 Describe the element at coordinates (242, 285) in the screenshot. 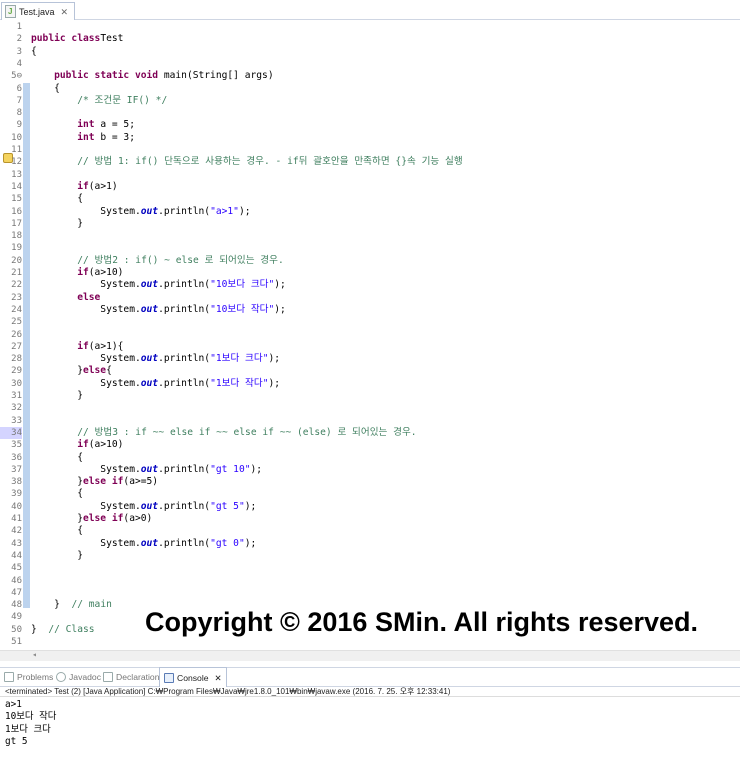

I see `string-token: "10보다 크다"` at that location.